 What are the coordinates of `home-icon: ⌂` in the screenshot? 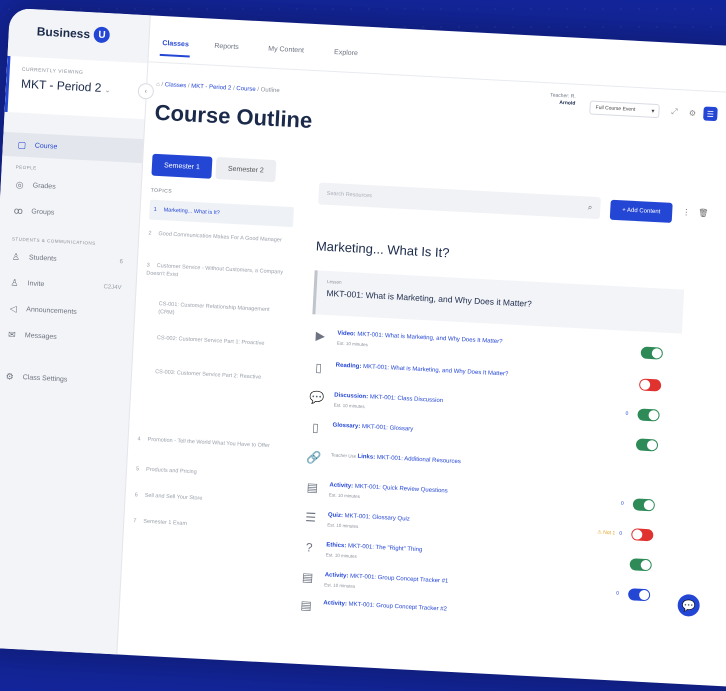 It's located at (158, 85).